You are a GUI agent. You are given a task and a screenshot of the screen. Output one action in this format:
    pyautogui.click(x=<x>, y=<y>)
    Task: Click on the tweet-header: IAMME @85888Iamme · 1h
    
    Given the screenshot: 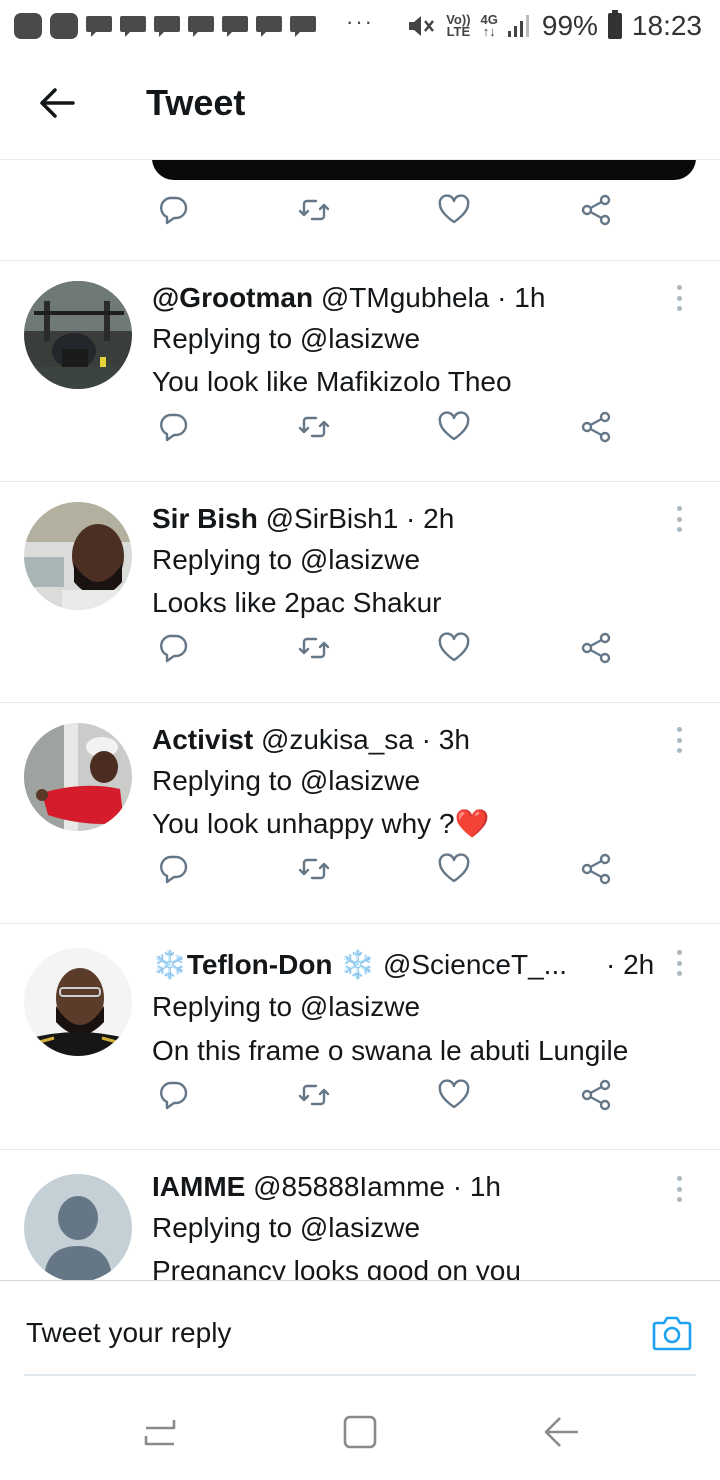 What is the action you would take?
    pyautogui.click(x=402, y=1187)
    